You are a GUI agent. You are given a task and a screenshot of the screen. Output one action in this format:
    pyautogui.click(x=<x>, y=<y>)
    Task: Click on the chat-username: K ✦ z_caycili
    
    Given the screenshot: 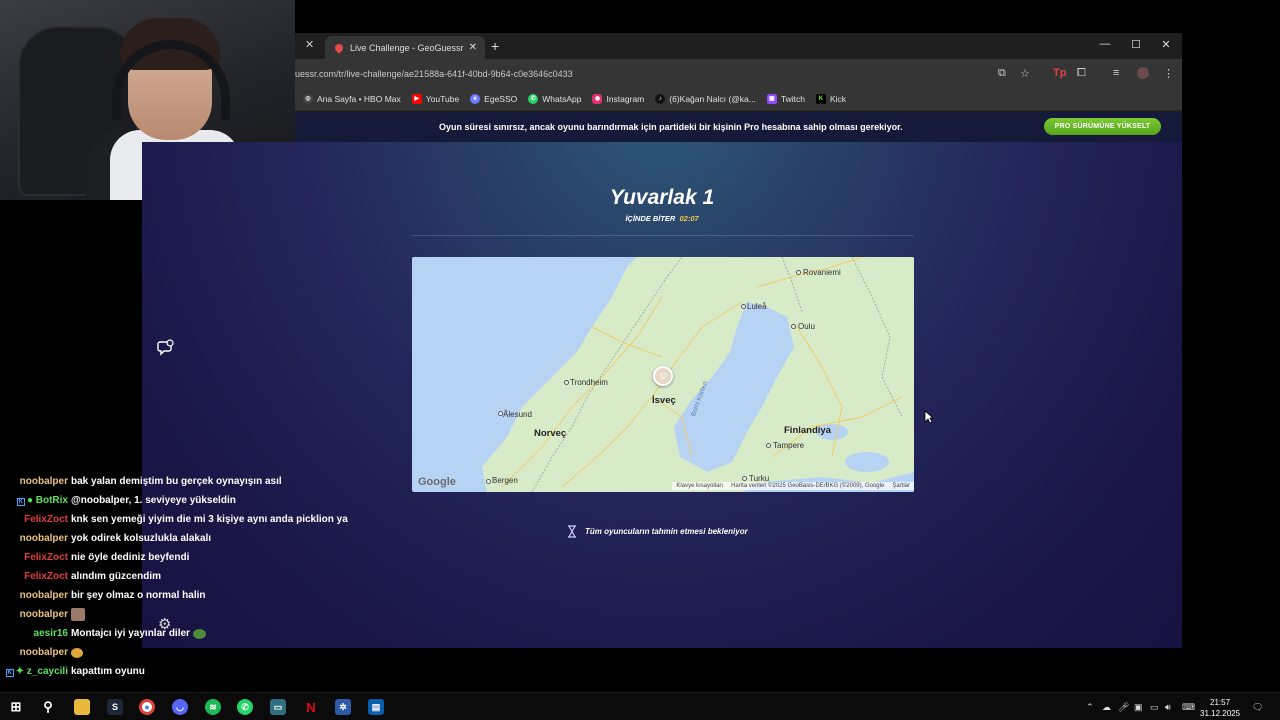 What is the action you would take?
    pyautogui.click(x=36, y=671)
    